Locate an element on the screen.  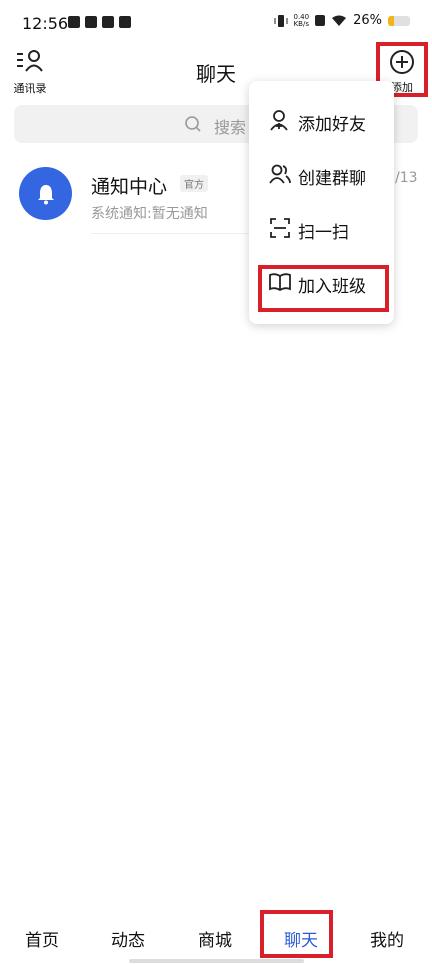
battery-fill is located at coordinates (391, 20).